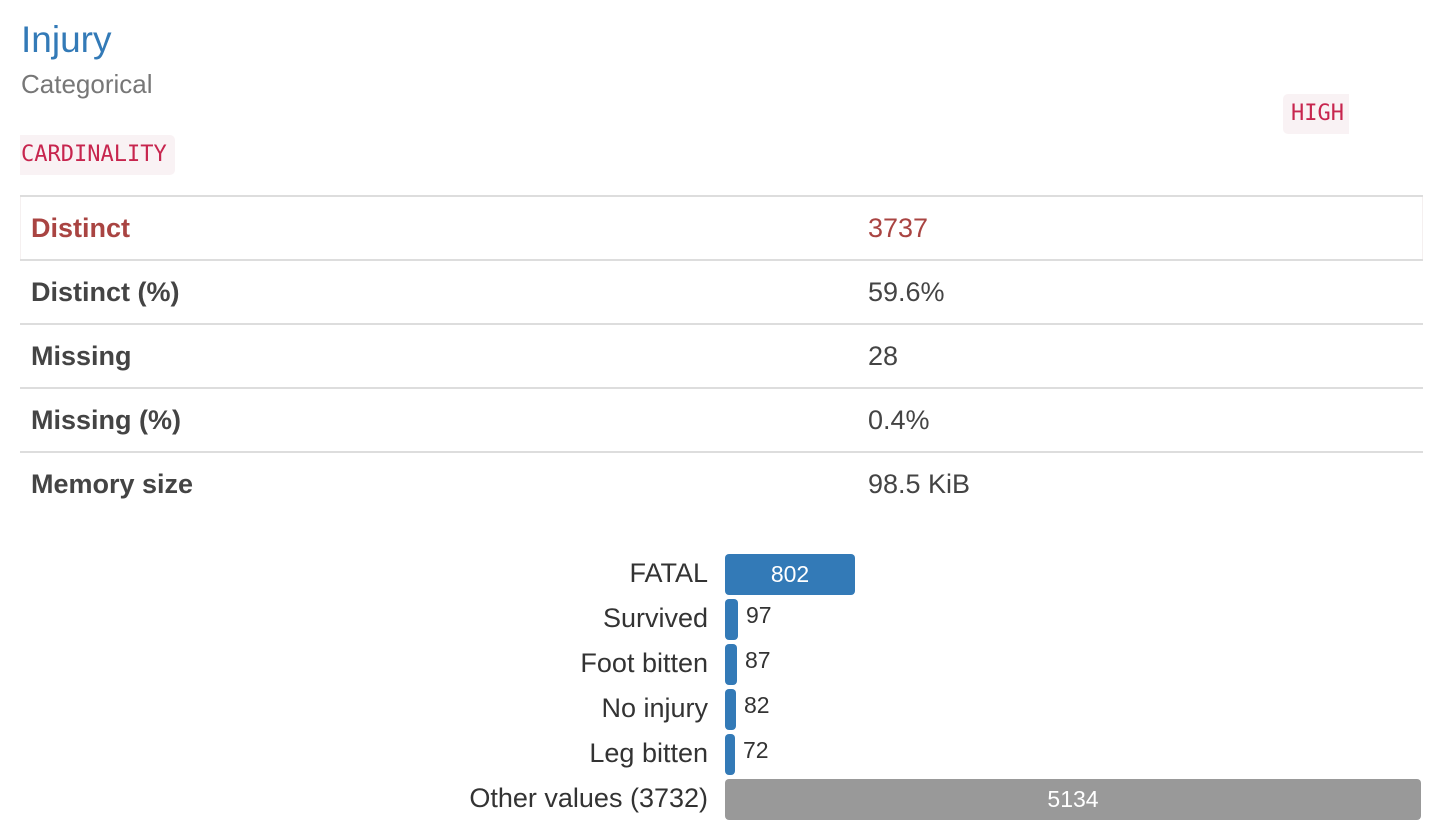  What do you see at coordinates (644, 663) in the screenshot?
I see `frequency-label: Foot bitten` at bounding box center [644, 663].